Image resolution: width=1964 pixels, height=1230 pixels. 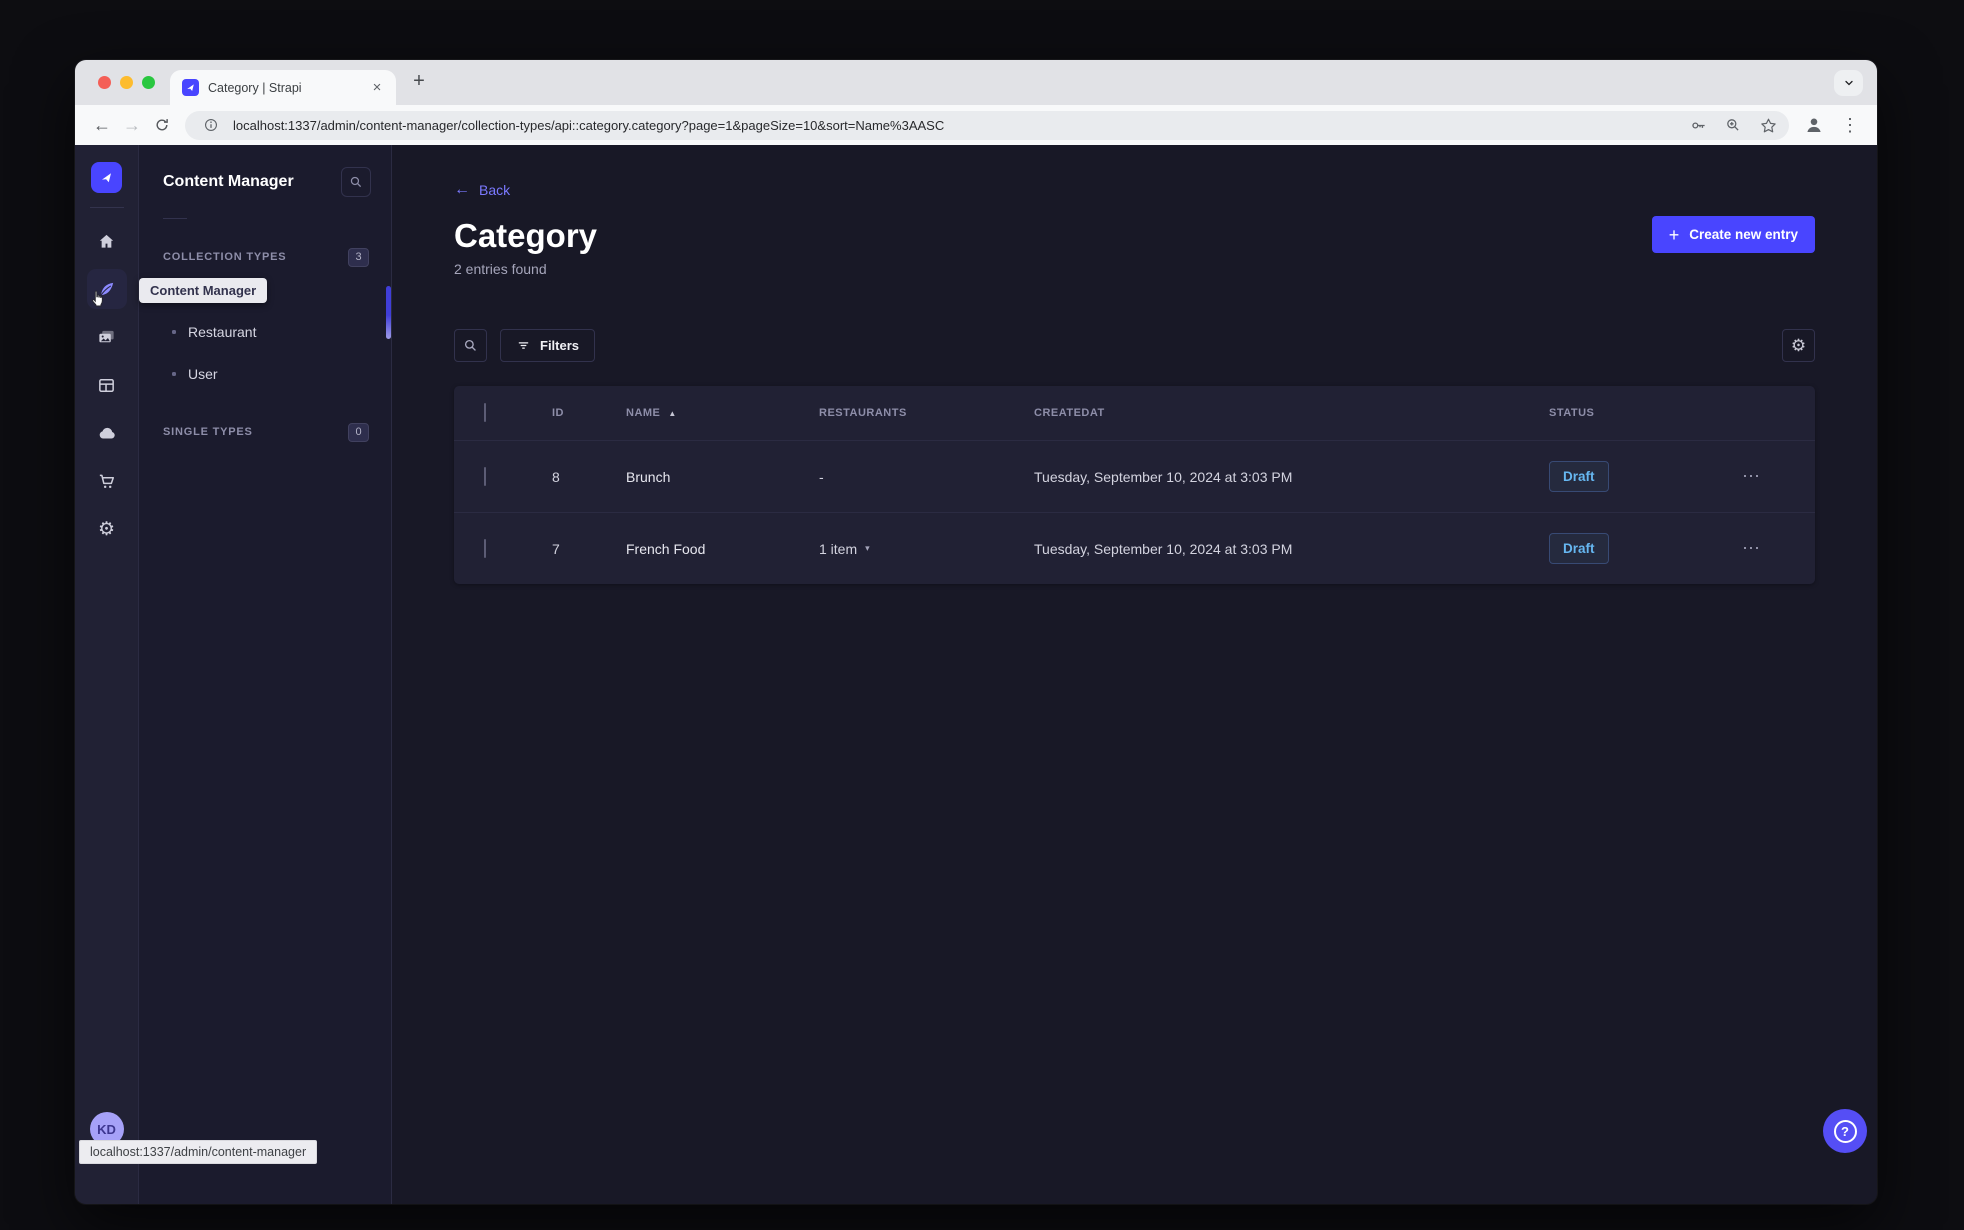 What do you see at coordinates (694, 413) in the screenshot?
I see `column-header-name: NAME ▲` at bounding box center [694, 413].